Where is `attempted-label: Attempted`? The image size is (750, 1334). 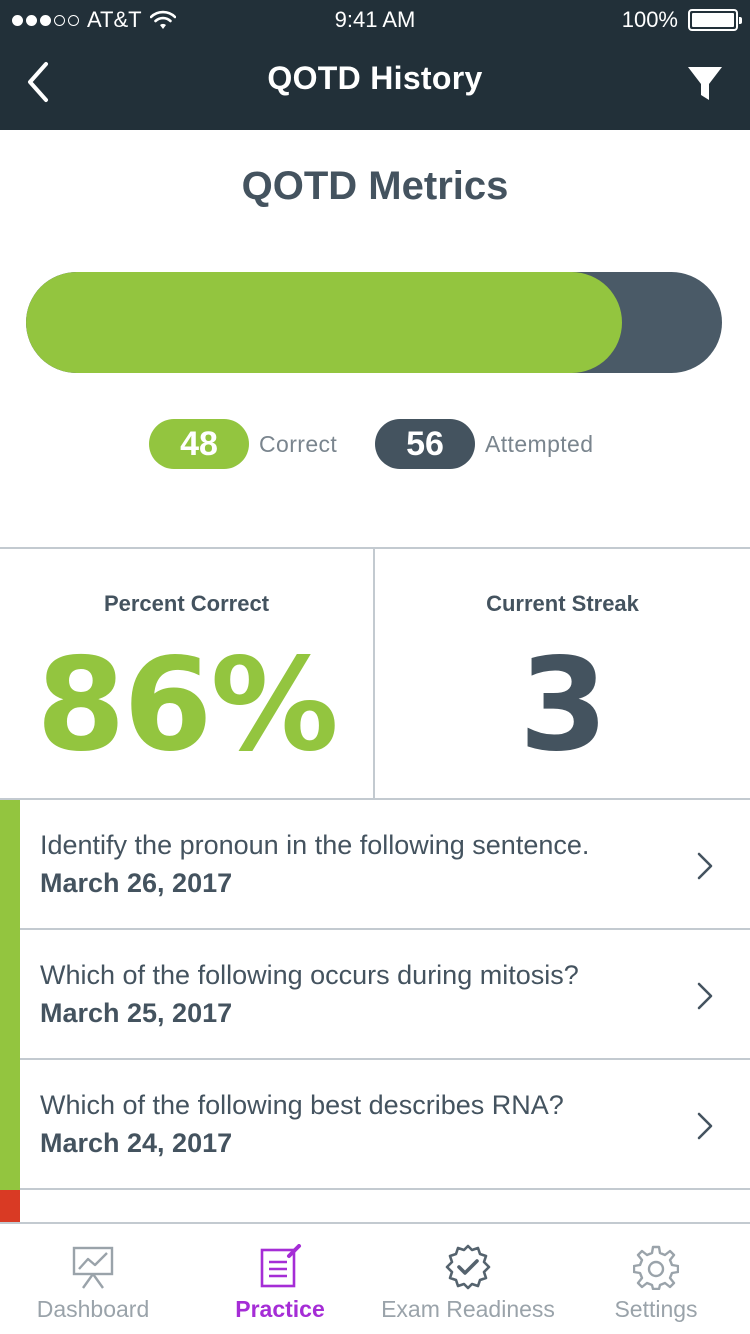
attempted-label: Attempted is located at coordinates (539, 444).